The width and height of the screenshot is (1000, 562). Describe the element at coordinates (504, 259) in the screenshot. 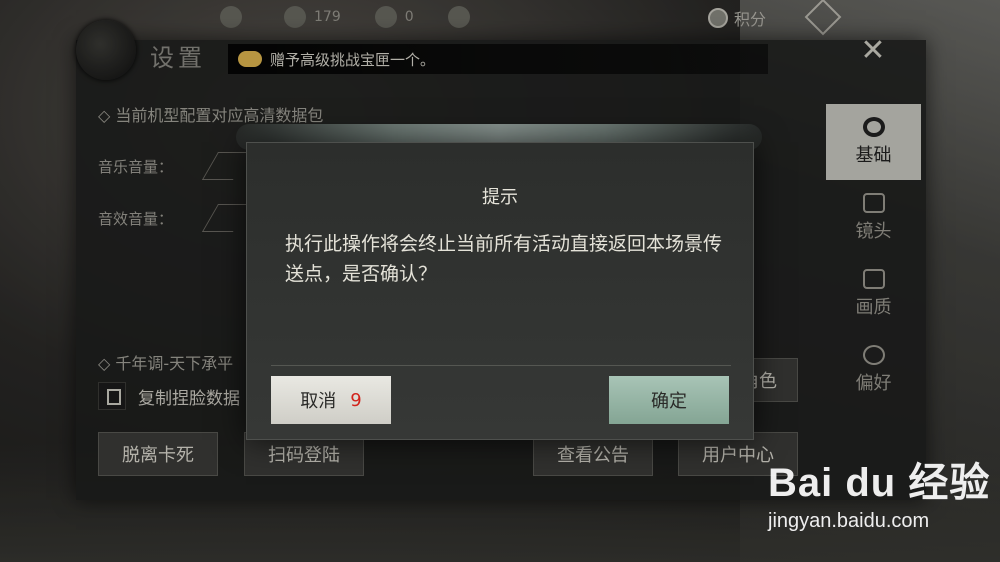

I see `dialog-message: 执行此操作将会终止当前所有活动直接返回本场景传送点，是否确认？` at that location.